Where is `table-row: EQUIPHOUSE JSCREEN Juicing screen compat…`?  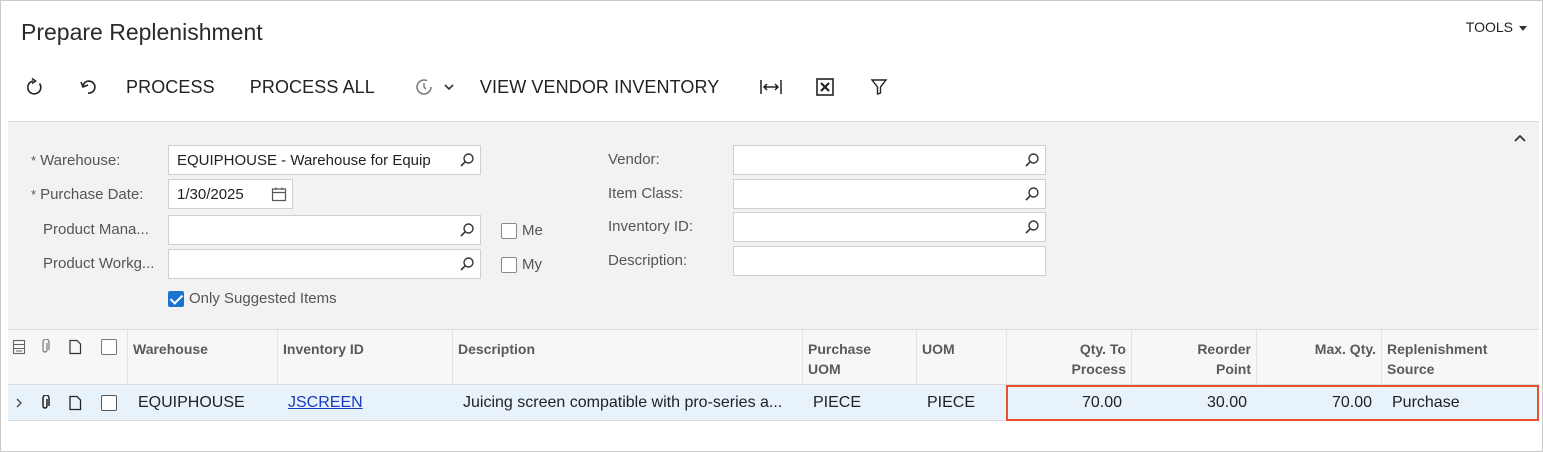 table-row: EQUIPHOUSE JSCREEN Juicing screen compat… is located at coordinates (773, 403).